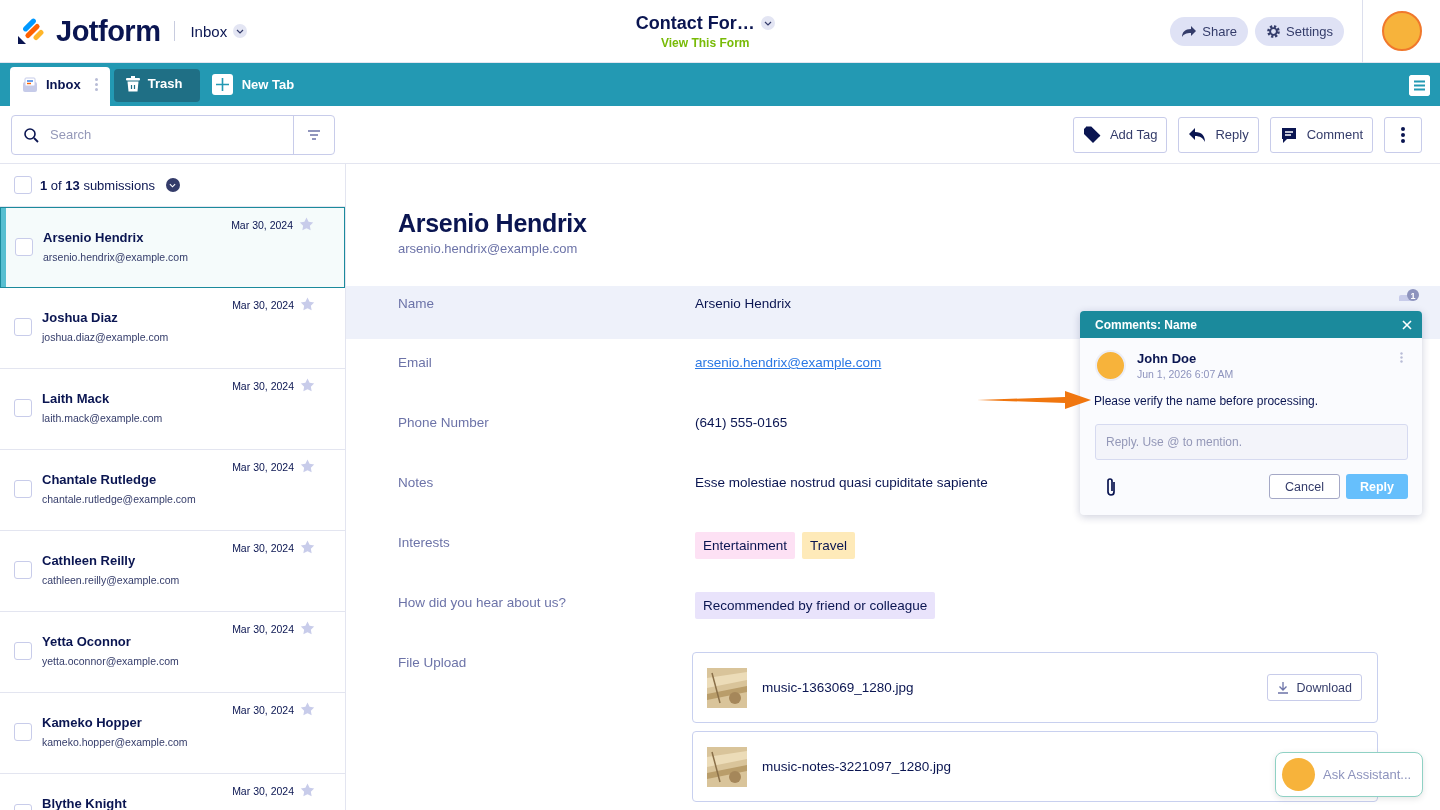 The height and width of the screenshot is (810, 1440). Describe the element at coordinates (1288, 134) in the screenshot. I see `comment-icon` at that location.